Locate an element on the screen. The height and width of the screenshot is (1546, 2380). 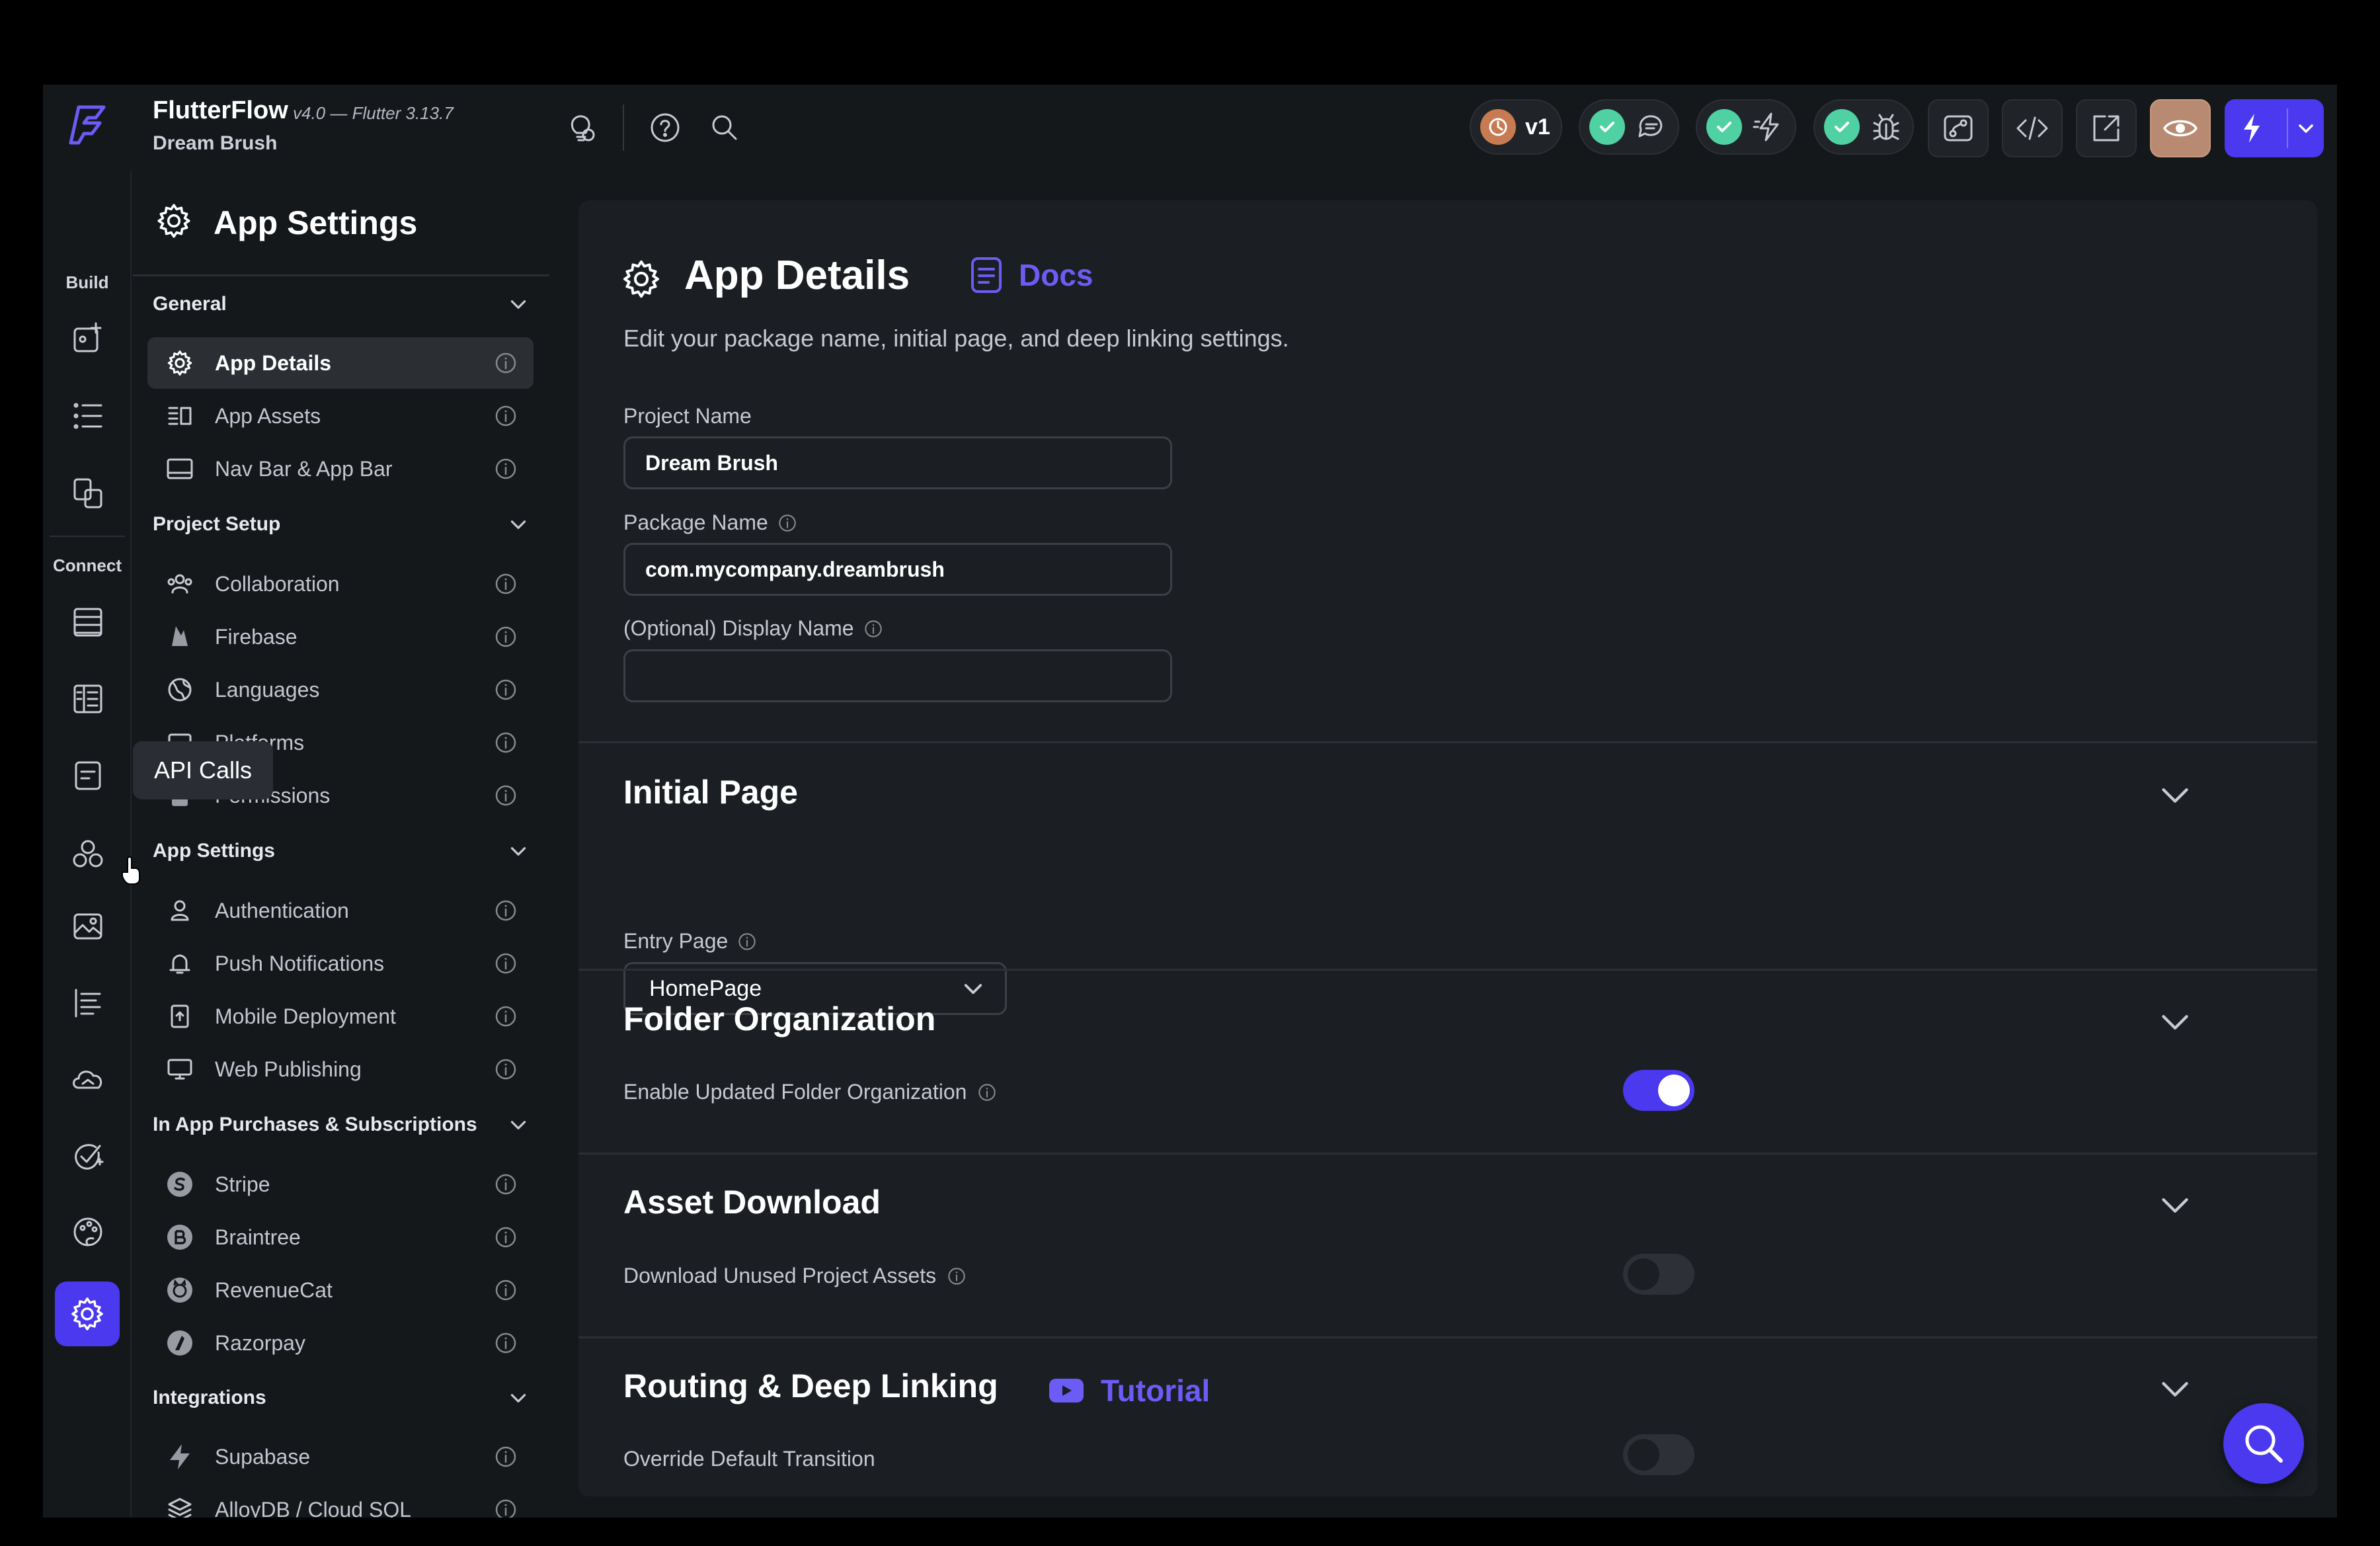
folder-organization-toggle is located at coordinates (1658, 1090).